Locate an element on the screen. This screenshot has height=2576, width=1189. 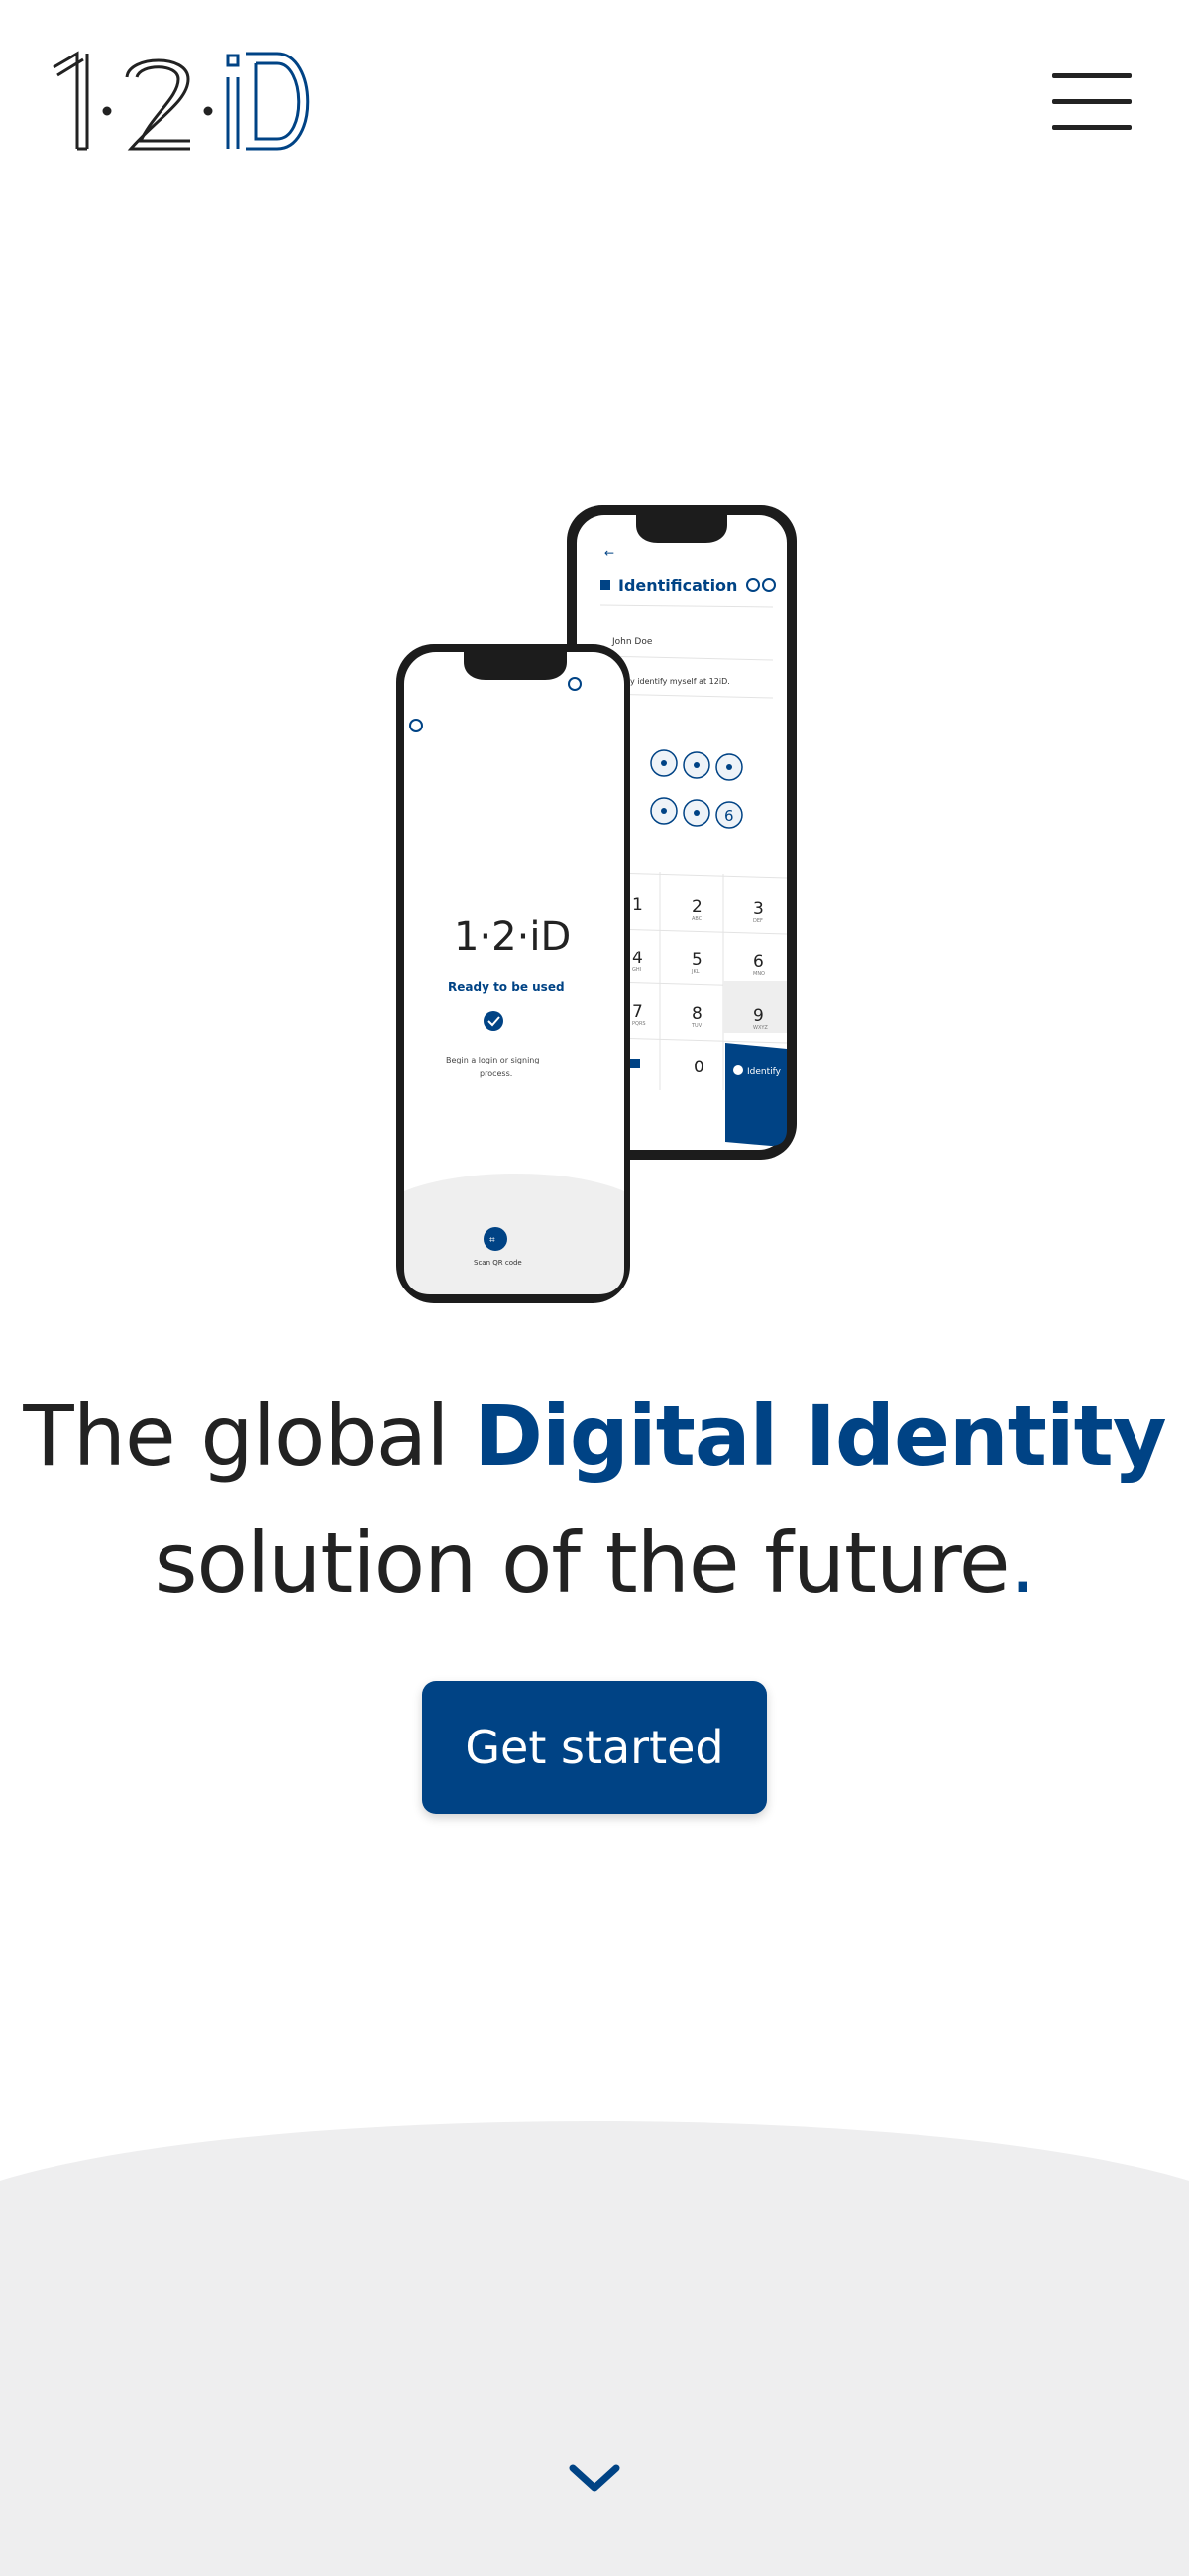
get-started-button: Get started is located at coordinates (594, 1747).